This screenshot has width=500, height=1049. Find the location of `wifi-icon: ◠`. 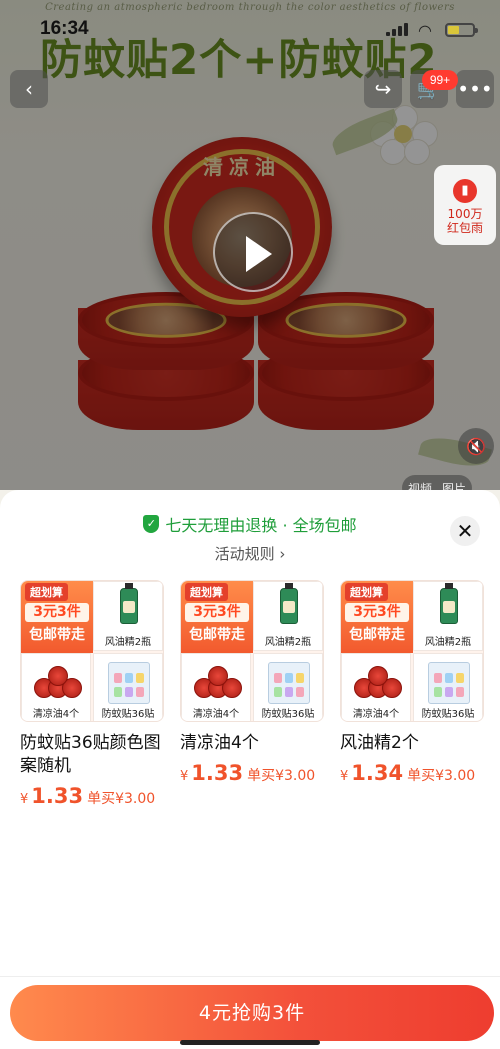

wifi-icon: ◠ is located at coordinates (425, 30).